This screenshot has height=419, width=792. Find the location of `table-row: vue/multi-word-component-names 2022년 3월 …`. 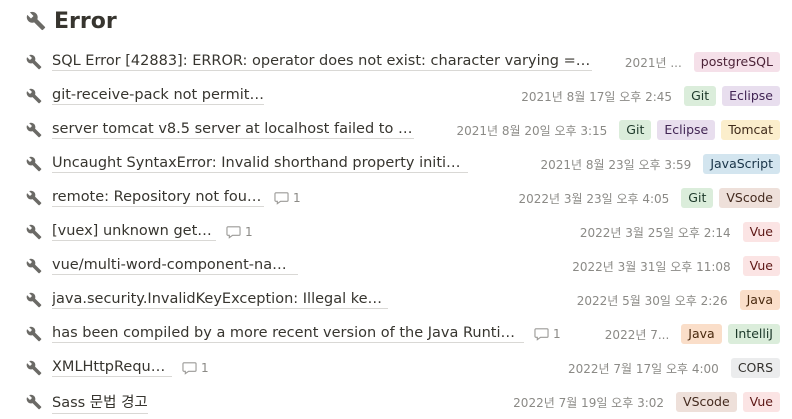

table-row: vue/multi-word-component-names 2022년 3월 … is located at coordinates (396, 266).